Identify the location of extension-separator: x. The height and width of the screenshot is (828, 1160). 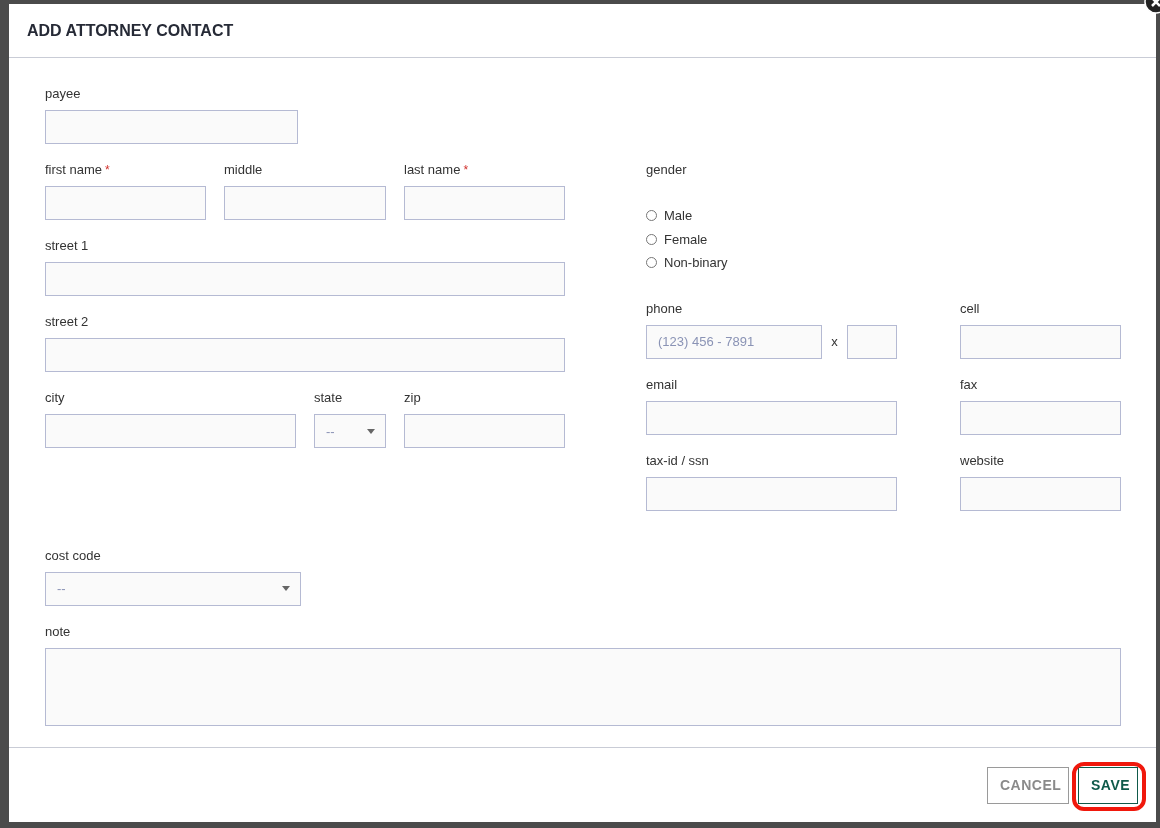
(834, 341).